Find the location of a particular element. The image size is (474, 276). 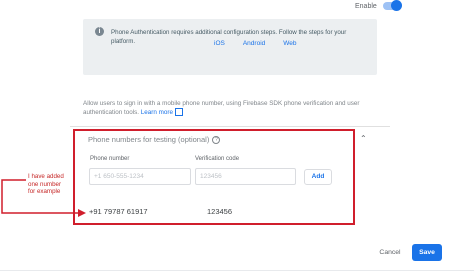

save-button: Save is located at coordinates (427, 252).